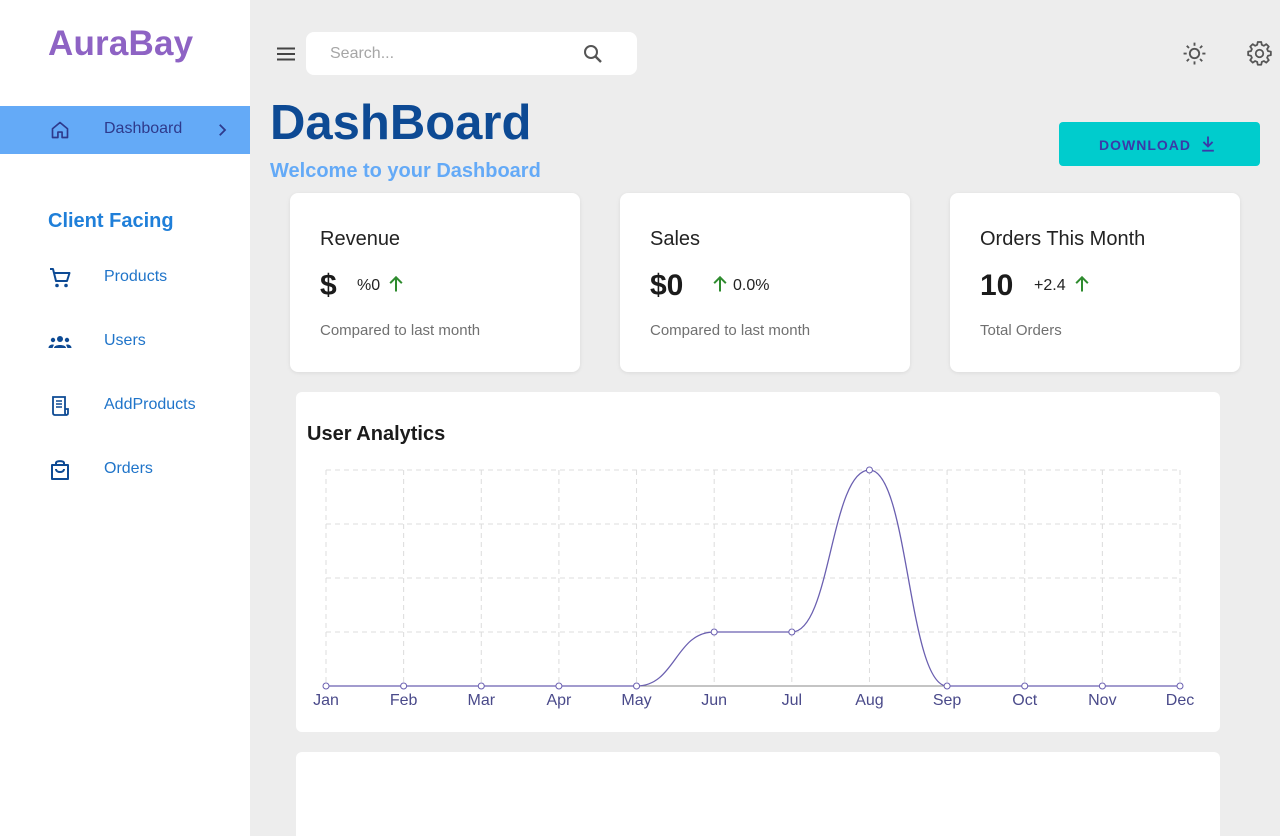 The image size is (1280, 836). I want to click on x-tick-label: Aug, so click(869, 700).